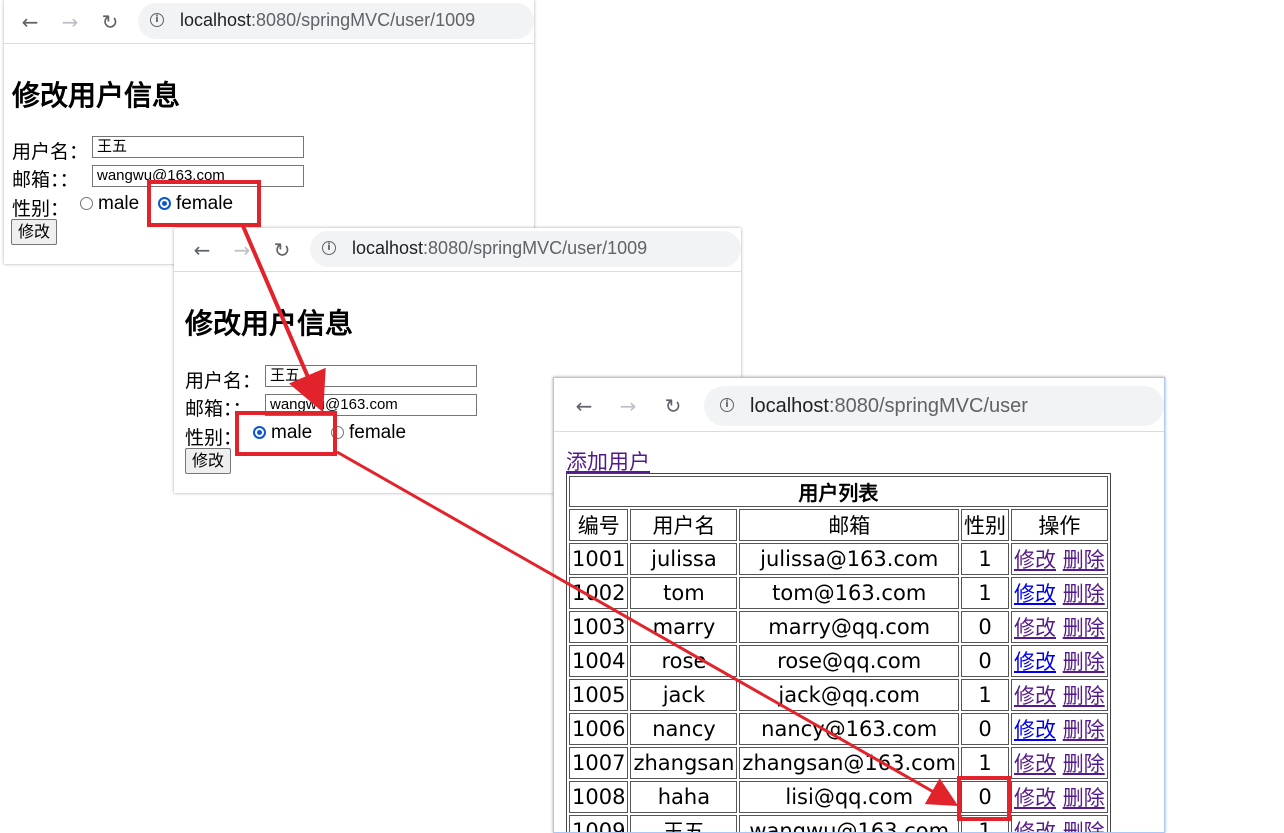 The width and height of the screenshot is (1284, 833). What do you see at coordinates (849, 627) in the screenshot?
I see `user-email-cell: marry@qq.com` at bounding box center [849, 627].